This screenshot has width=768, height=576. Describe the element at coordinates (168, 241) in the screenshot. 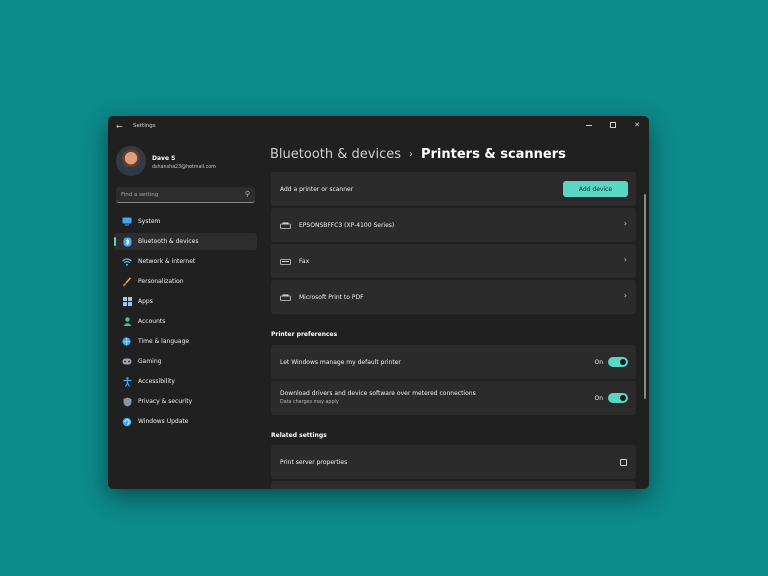

I see `sidebar-item-label: Bluetooth & devices` at that location.